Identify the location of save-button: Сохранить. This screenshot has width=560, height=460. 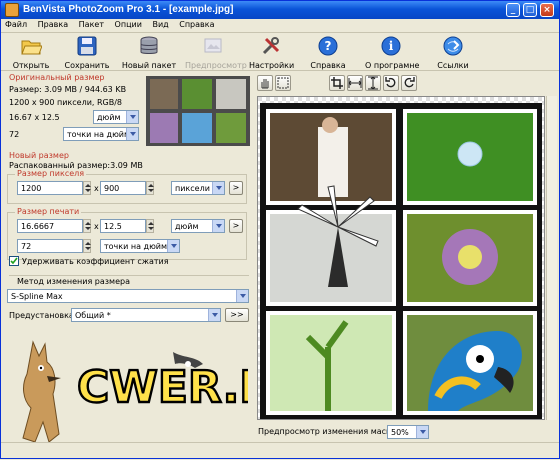
(87, 52).